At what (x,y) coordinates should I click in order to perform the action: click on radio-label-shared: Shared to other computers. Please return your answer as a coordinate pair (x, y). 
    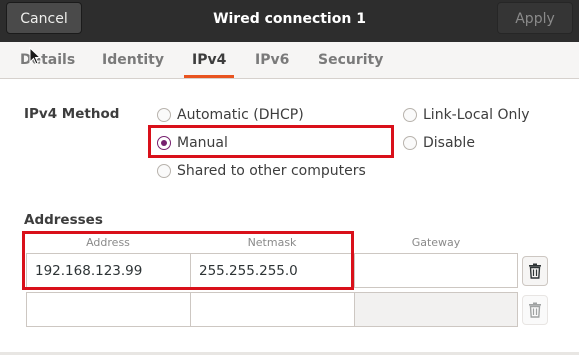
    Looking at the image, I should click on (271, 171).